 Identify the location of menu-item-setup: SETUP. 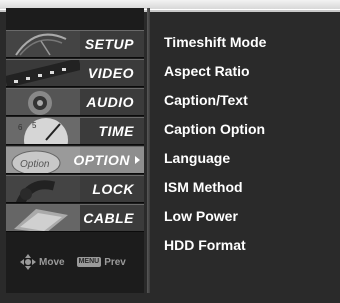
(75, 44).